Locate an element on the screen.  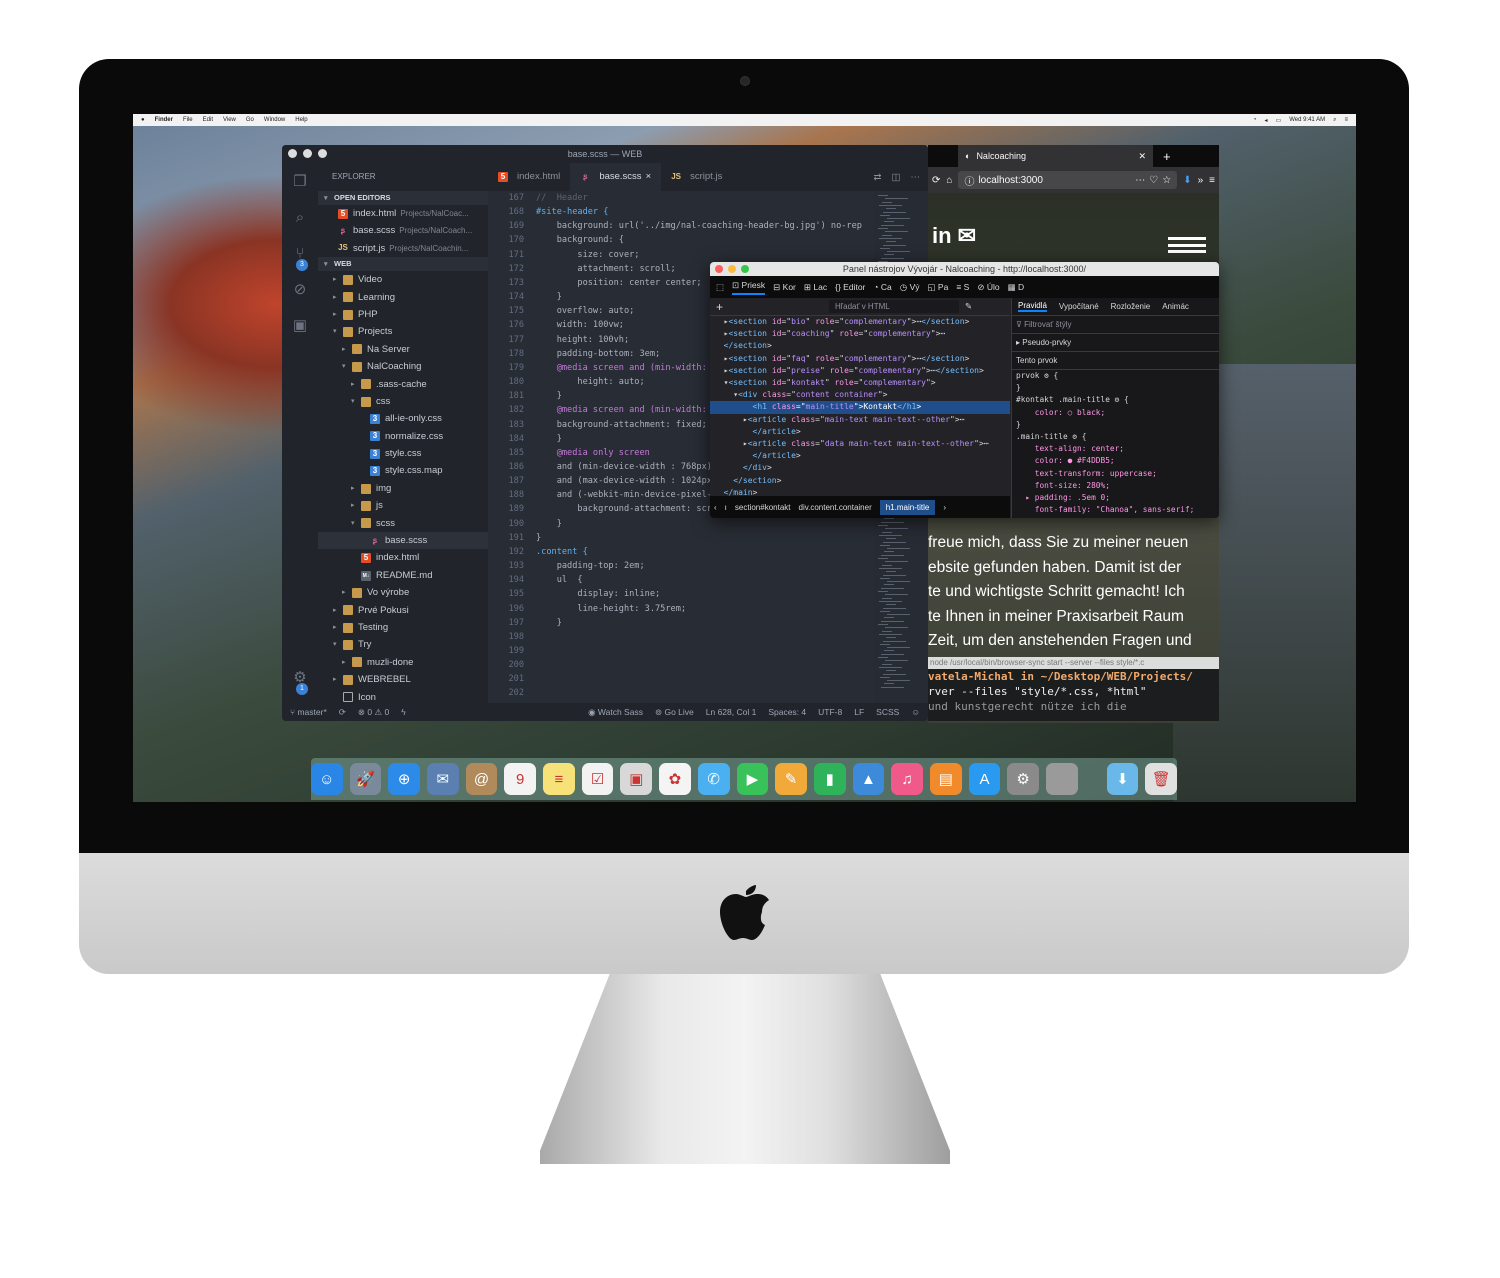
linkedin-mail-icons: in ✉ is located at coordinates (954, 236).